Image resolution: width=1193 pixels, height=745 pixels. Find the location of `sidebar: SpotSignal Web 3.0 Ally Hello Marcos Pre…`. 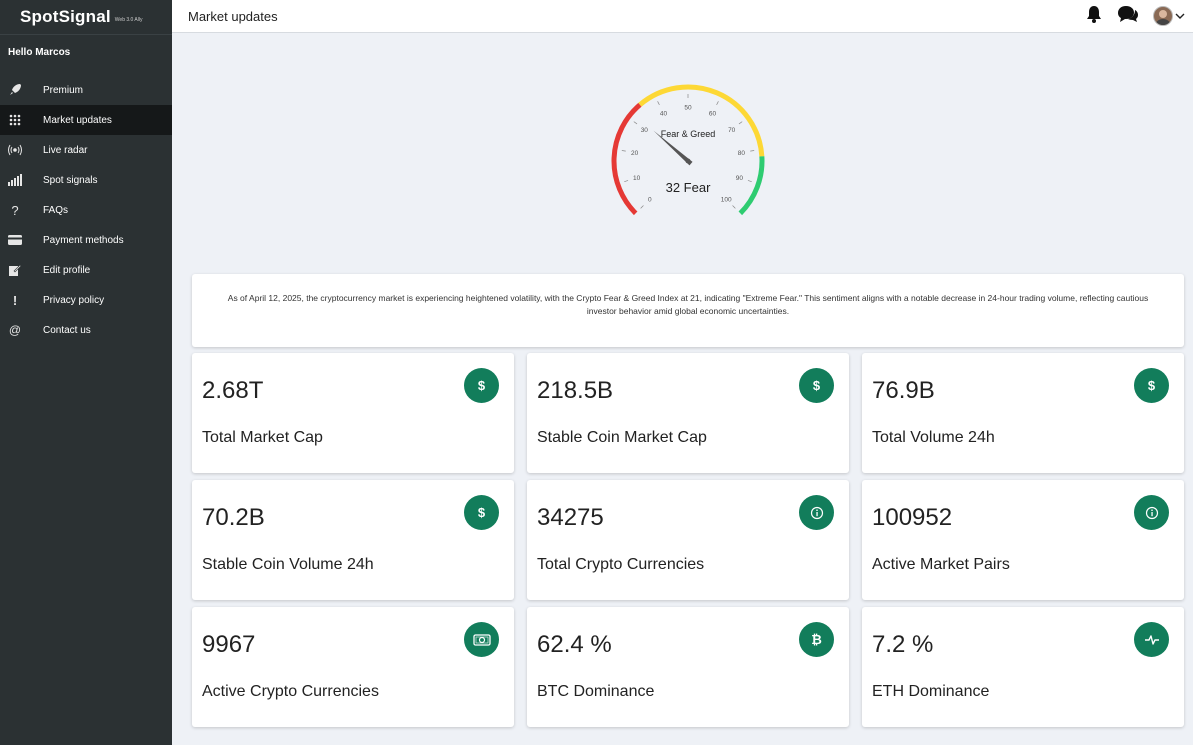

sidebar: SpotSignal Web 3.0 Ally Hello Marcos Pre… is located at coordinates (86, 372).